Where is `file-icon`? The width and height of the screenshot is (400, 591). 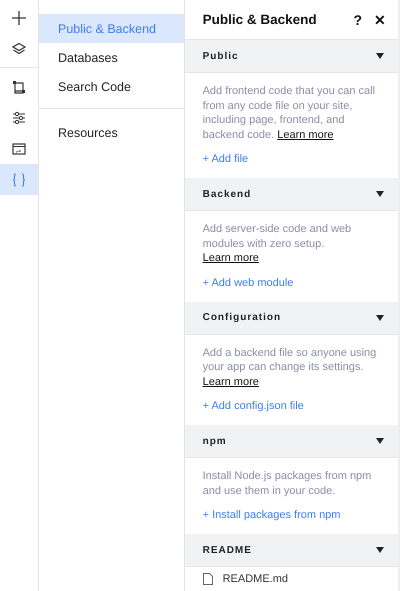 file-icon is located at coordinates (207, 579).